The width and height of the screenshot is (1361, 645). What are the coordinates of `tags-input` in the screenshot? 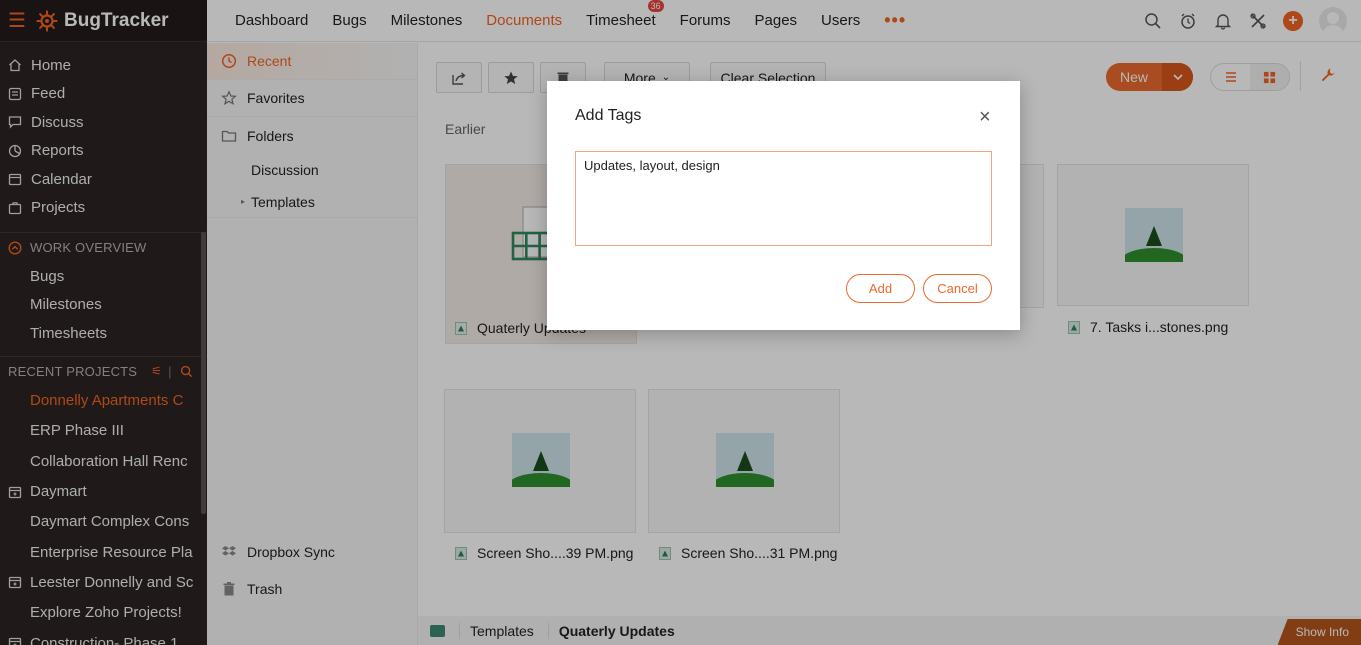 It's located at (783, 198).